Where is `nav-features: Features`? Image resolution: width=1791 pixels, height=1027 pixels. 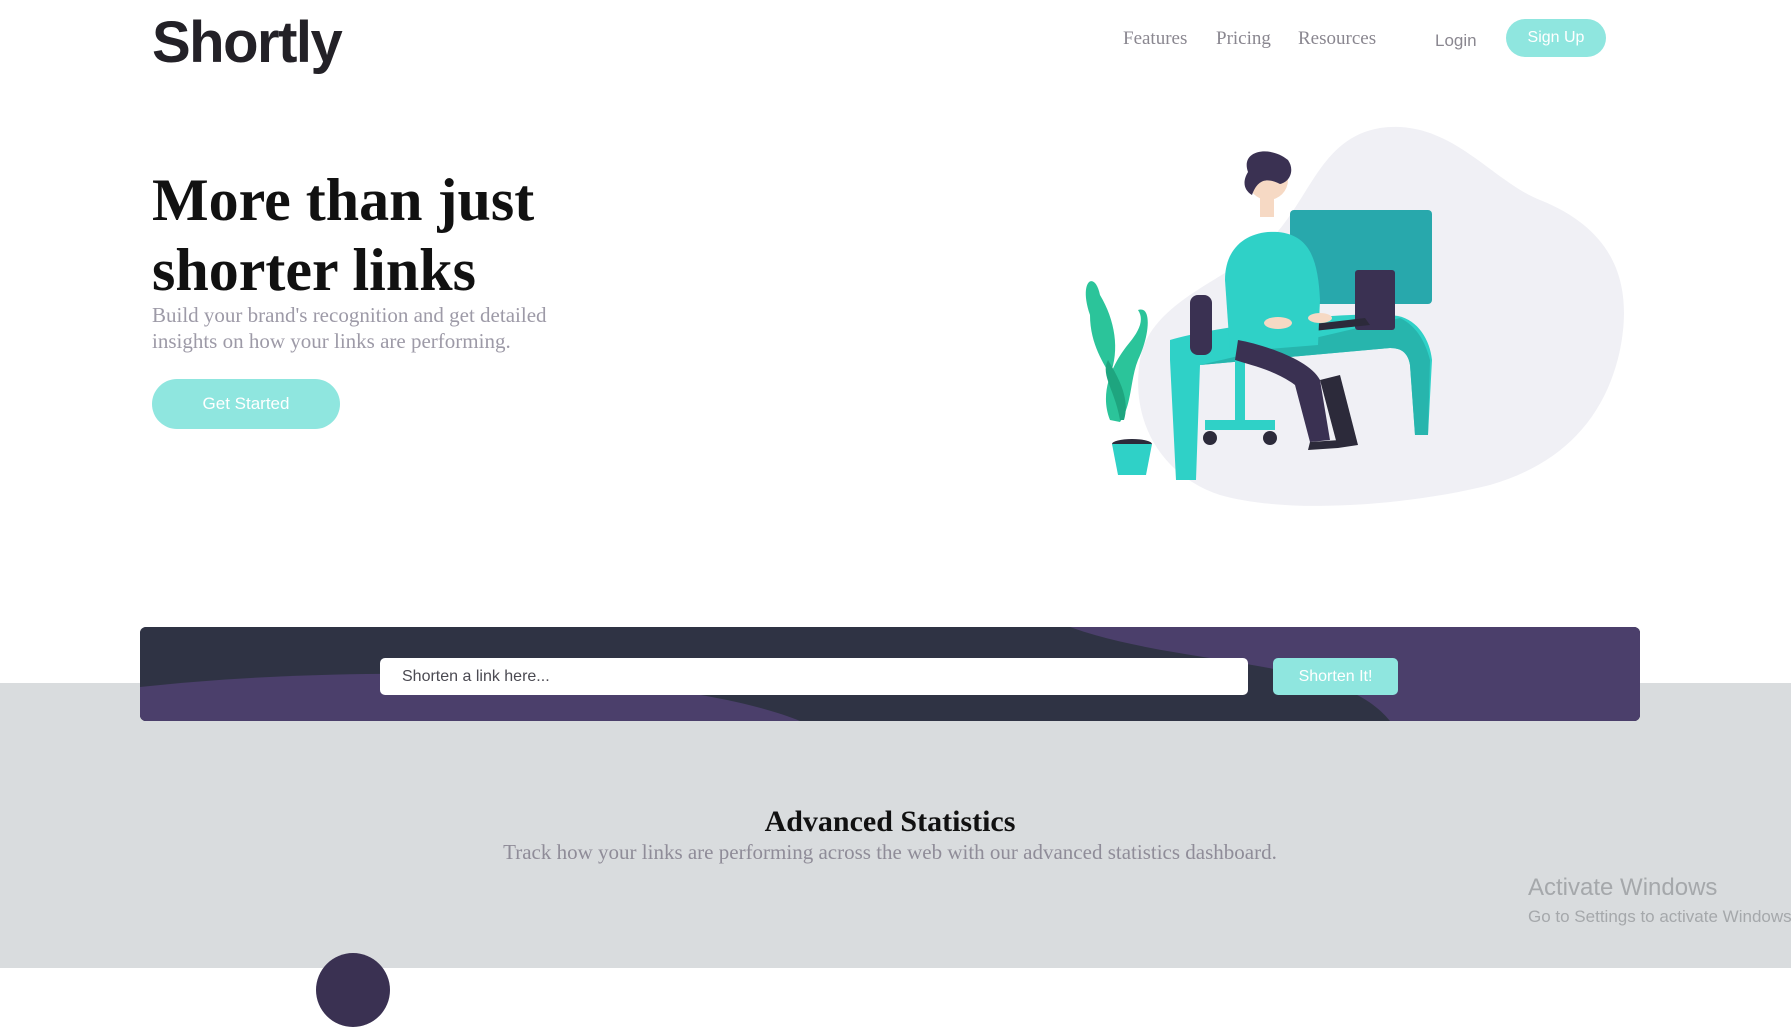
nav-features: Features is located at coordinates (1155, 39).